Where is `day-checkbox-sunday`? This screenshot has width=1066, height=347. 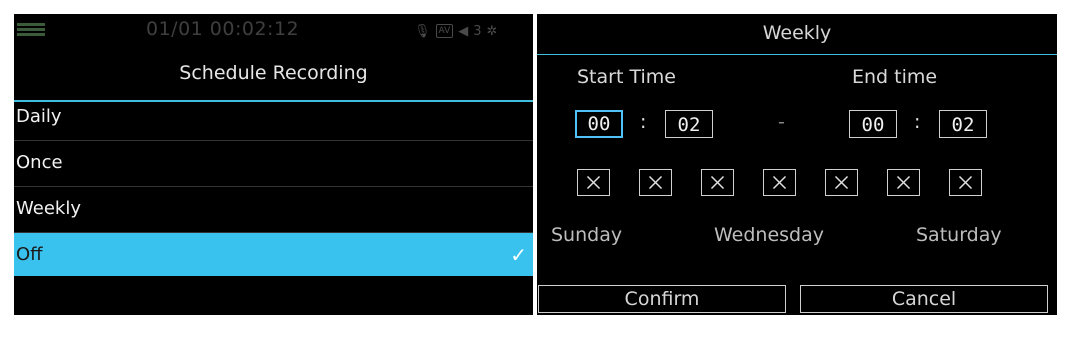
day-checkbox-sunday is located at coordinates (593, 182).